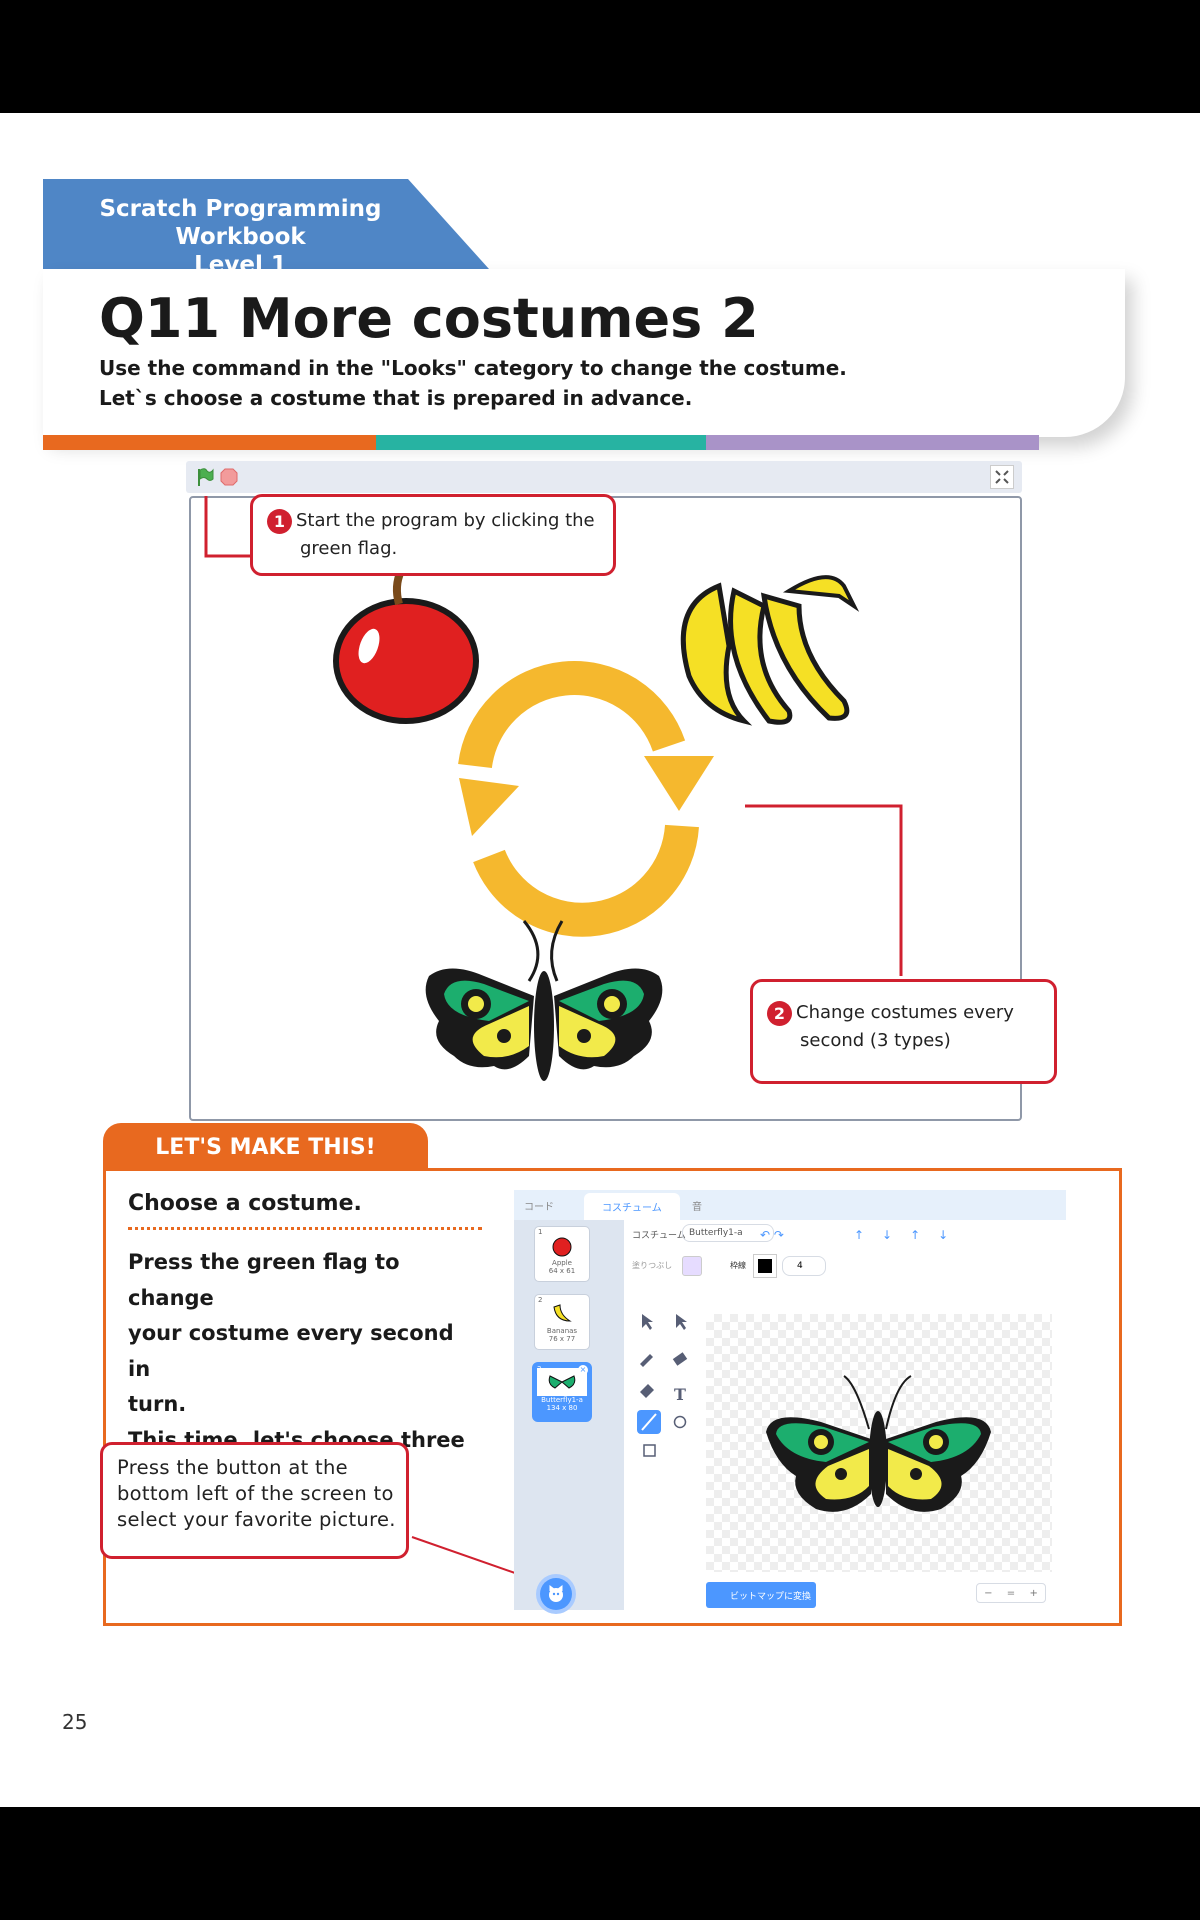 This screenshot has height=1920, width=1200. I want to click on stop-icon, so click(229, 477).